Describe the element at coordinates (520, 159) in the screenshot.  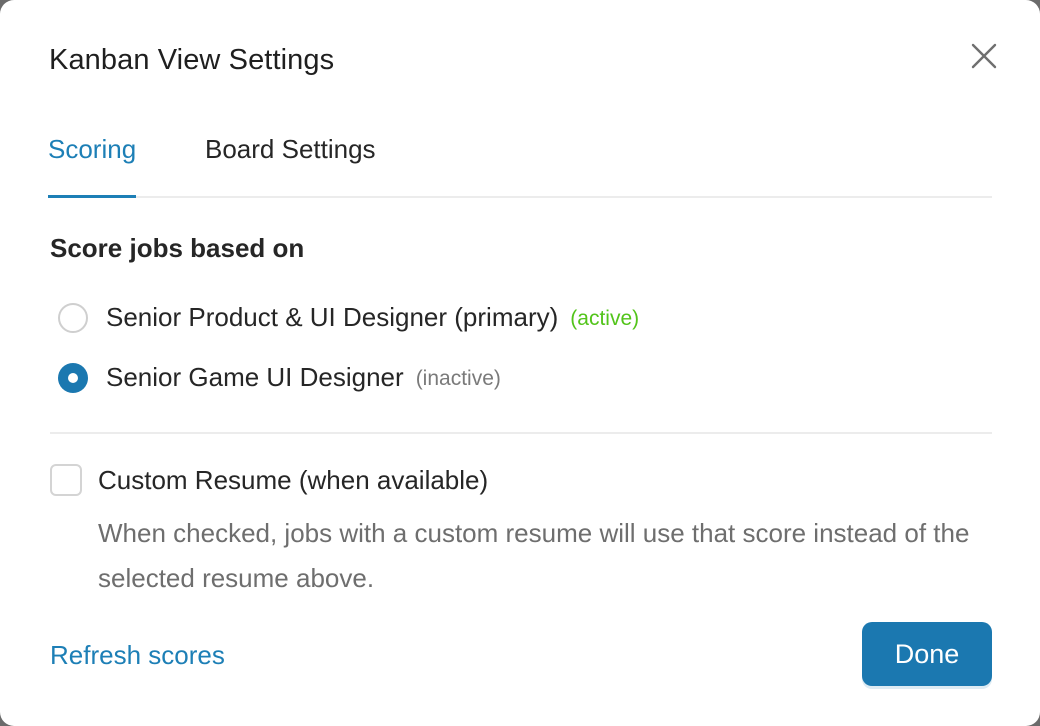
I see `tab-bar: Scoring Board Settings` at that location.